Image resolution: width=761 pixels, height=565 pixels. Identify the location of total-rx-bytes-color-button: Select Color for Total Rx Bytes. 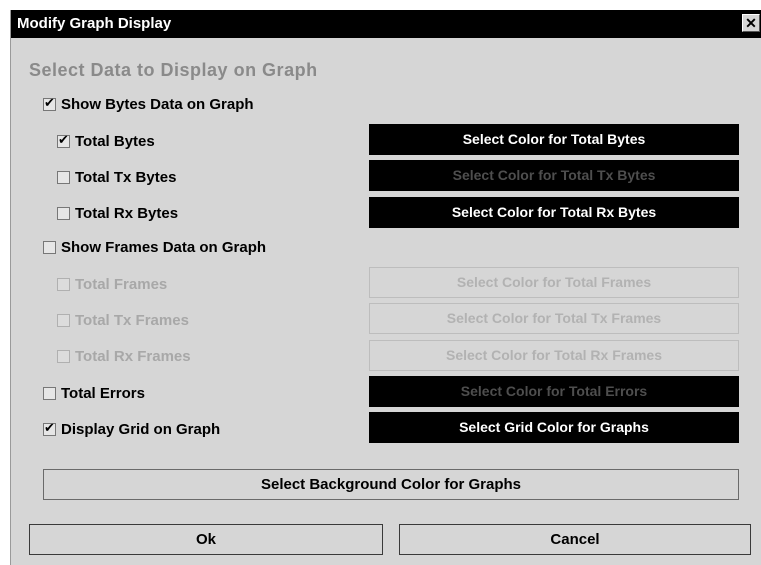
(554, 212).